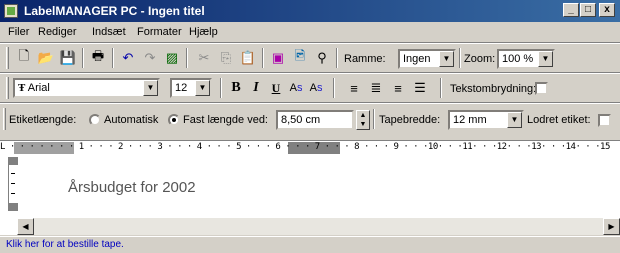 The height and width of the screenshot is (253, 620). I want to click on align-justify-icon: ☰, so click(420, 88).